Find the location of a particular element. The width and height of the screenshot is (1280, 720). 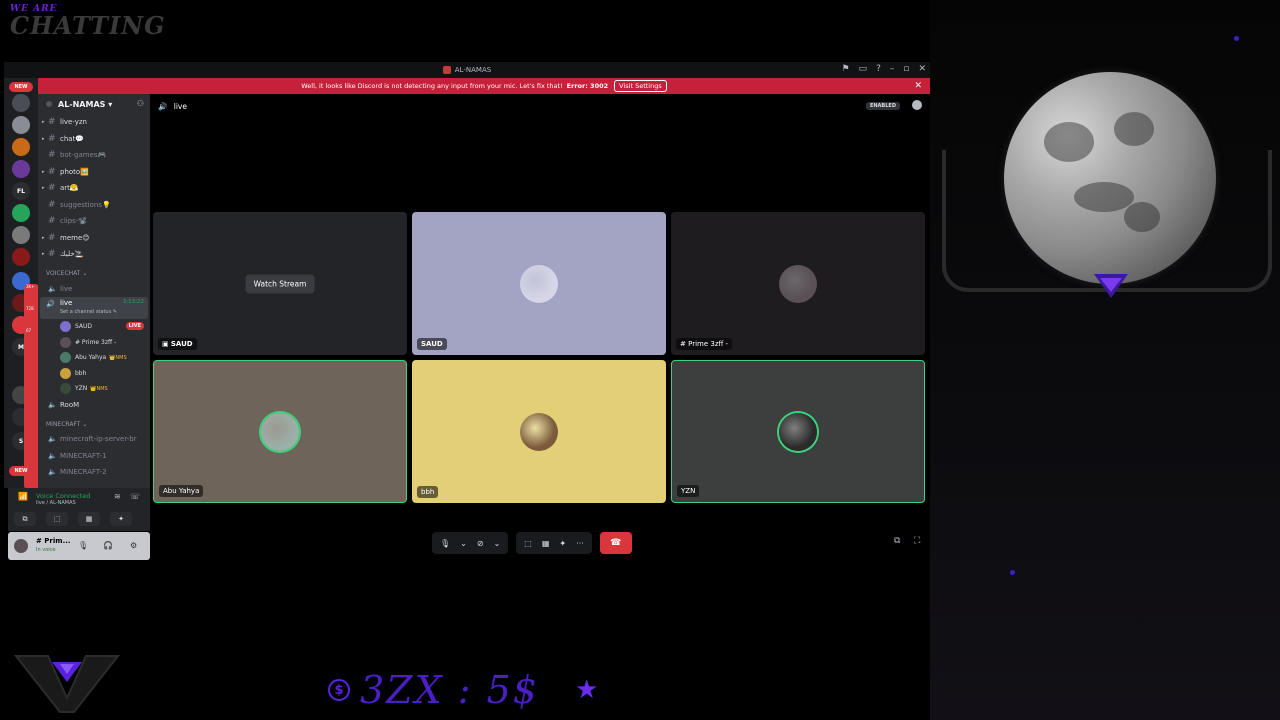

soundboard-button: ✦ is located at coordinates (121, 519).